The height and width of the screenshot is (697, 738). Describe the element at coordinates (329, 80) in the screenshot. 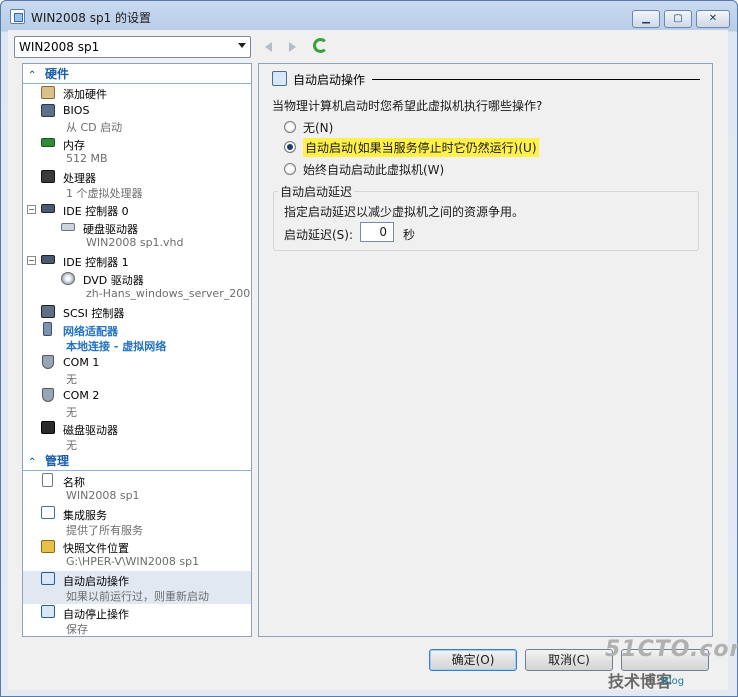

I see `group-title: 自动启动操作` at that location.